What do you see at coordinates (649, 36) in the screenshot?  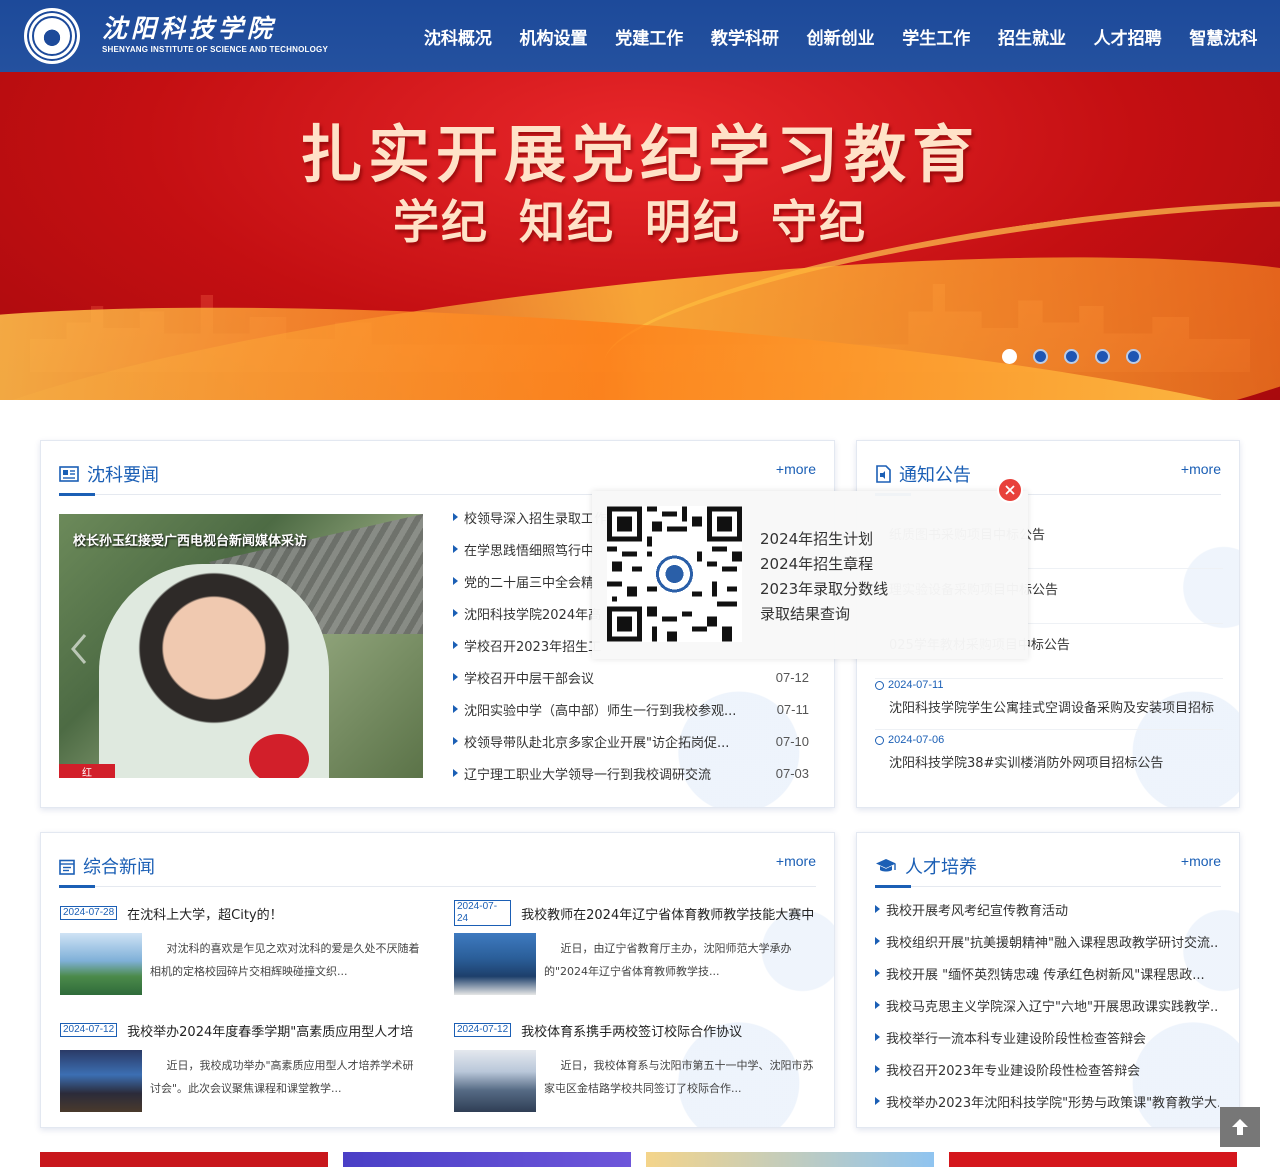 I see `nav-item-party-building: 党建工作` at bounding box center [649, 36].